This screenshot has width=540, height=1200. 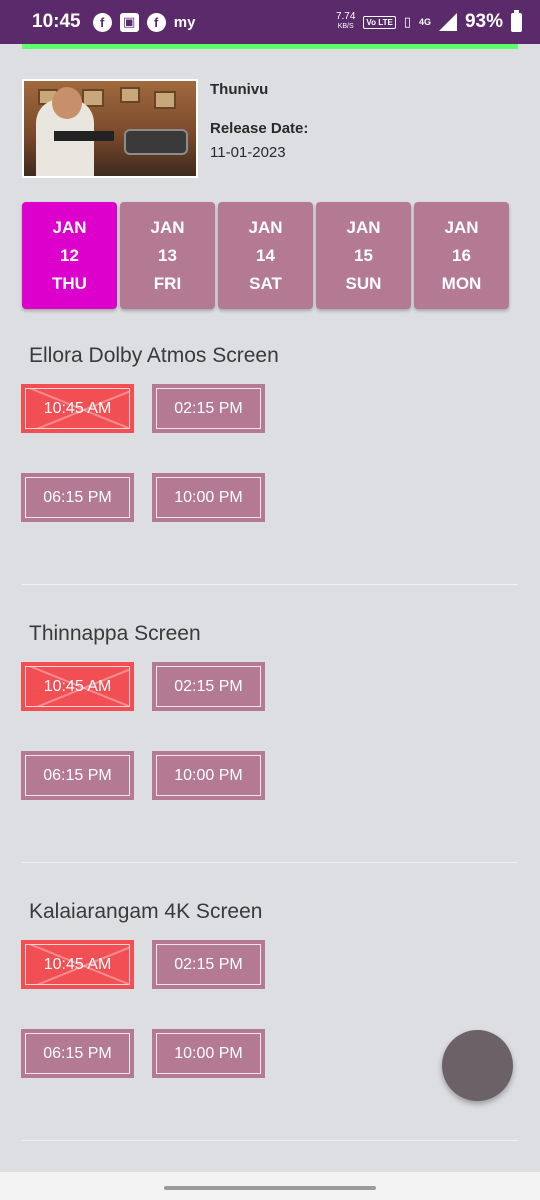 I want to click on battery-percent: 93%, so click(x=483, y=21).